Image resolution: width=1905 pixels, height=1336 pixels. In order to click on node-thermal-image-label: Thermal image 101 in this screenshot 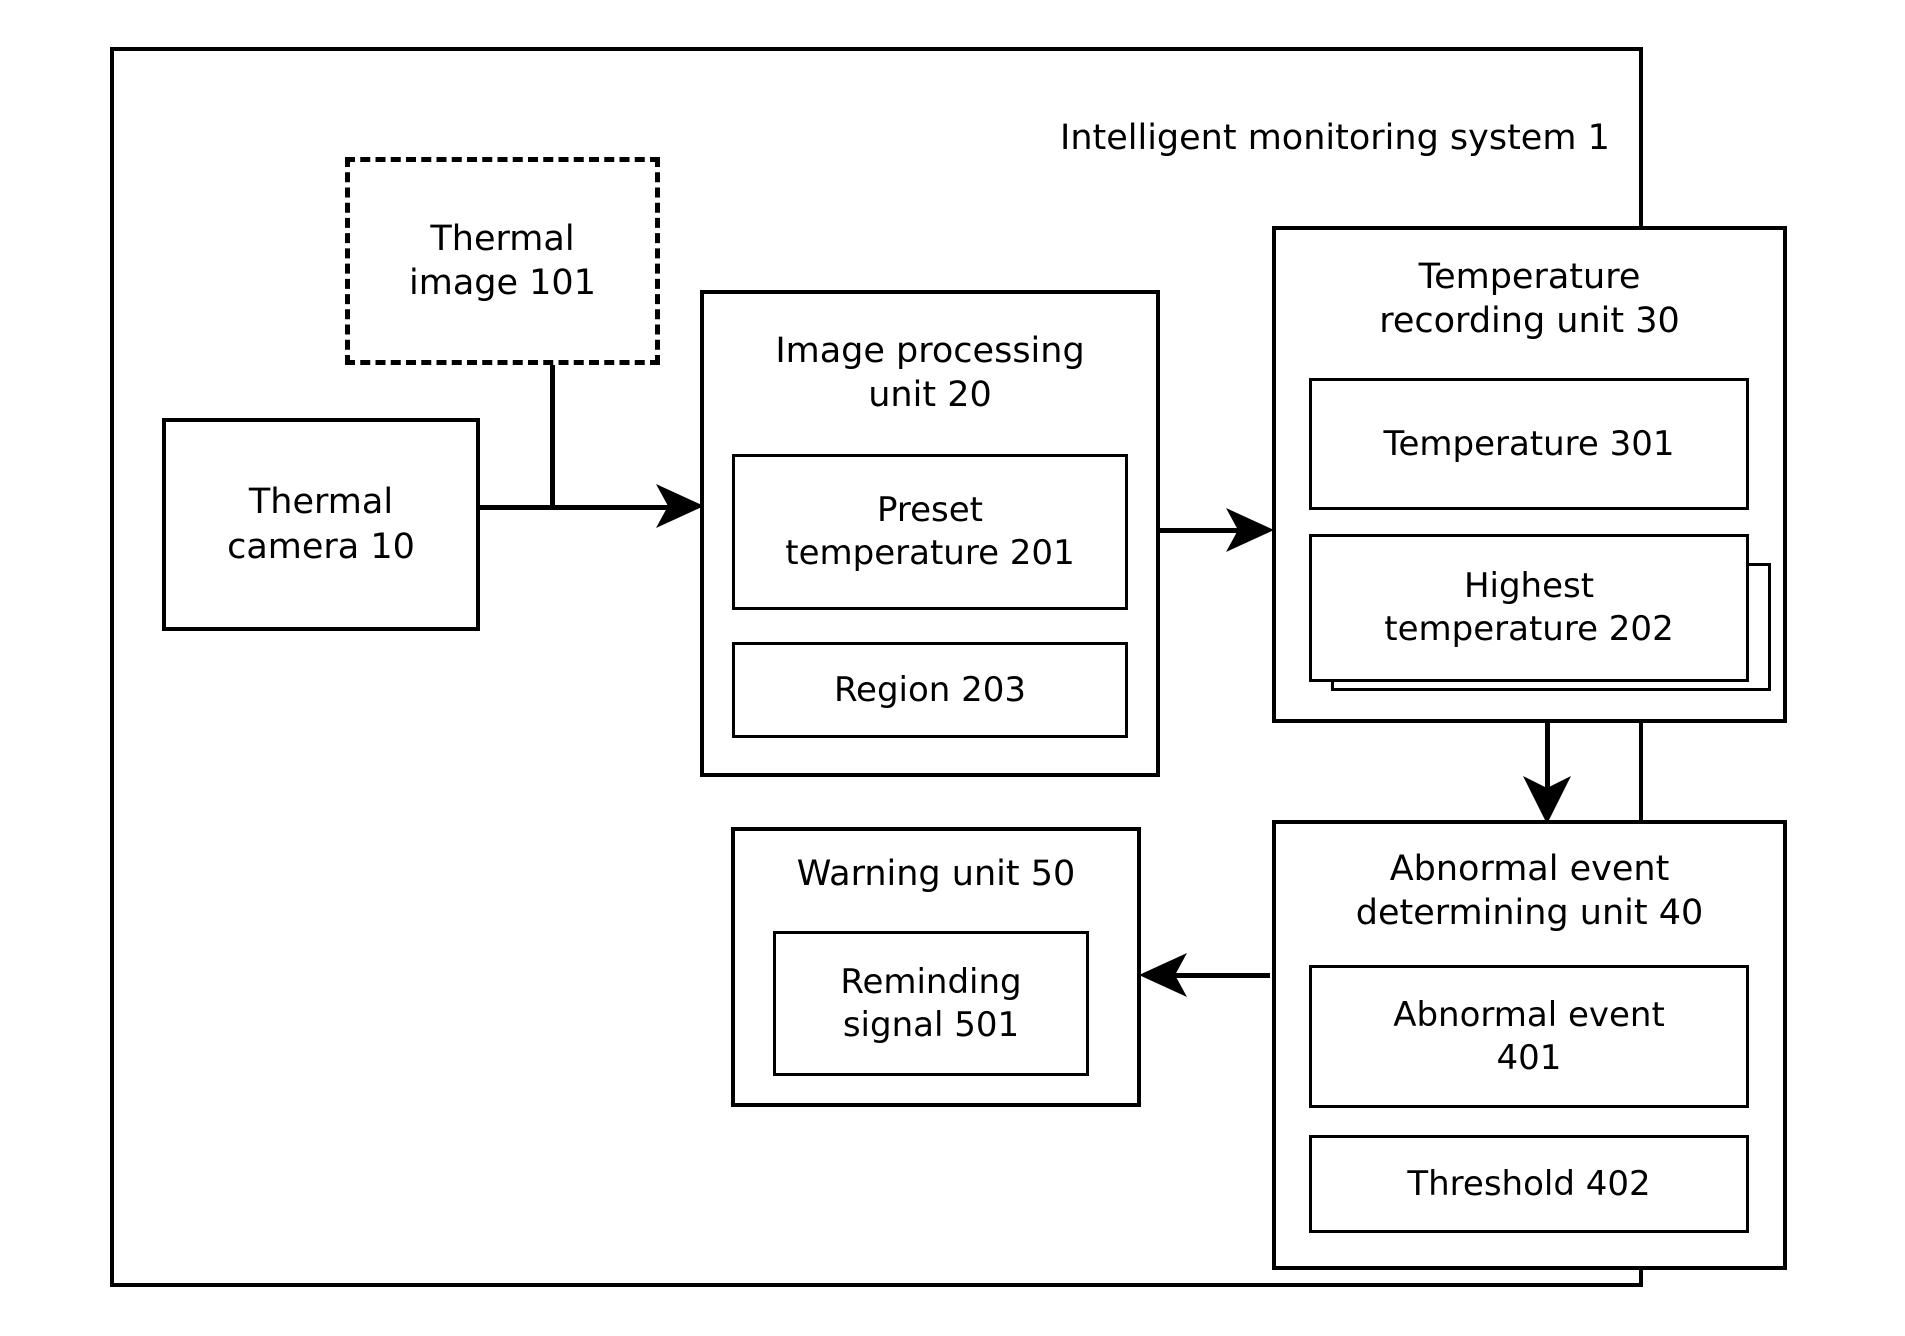, I will do `click(502, 260)`.